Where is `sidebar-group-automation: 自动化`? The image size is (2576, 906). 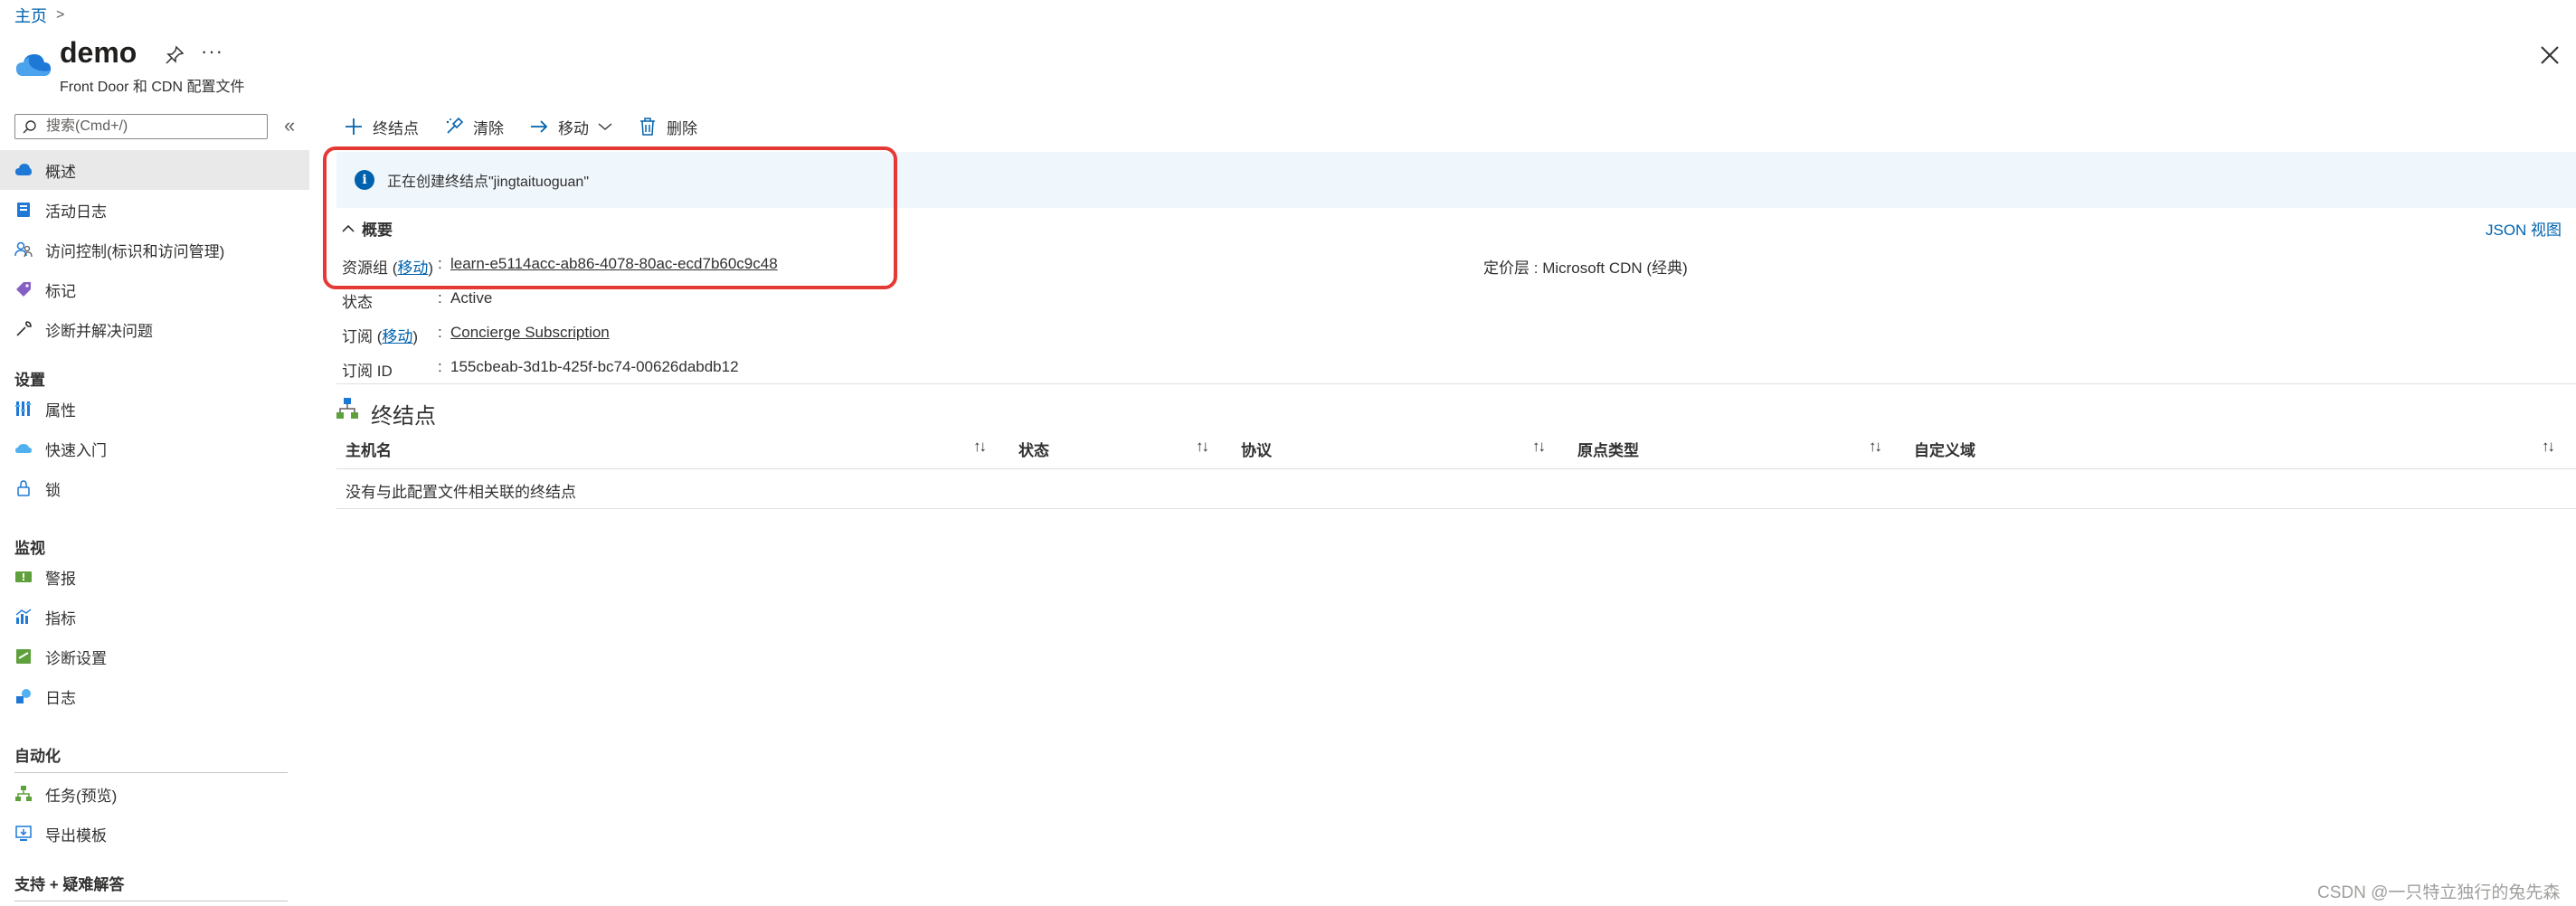 sidebar-group-automation: 自动化 is located at coordinates (37, 757).